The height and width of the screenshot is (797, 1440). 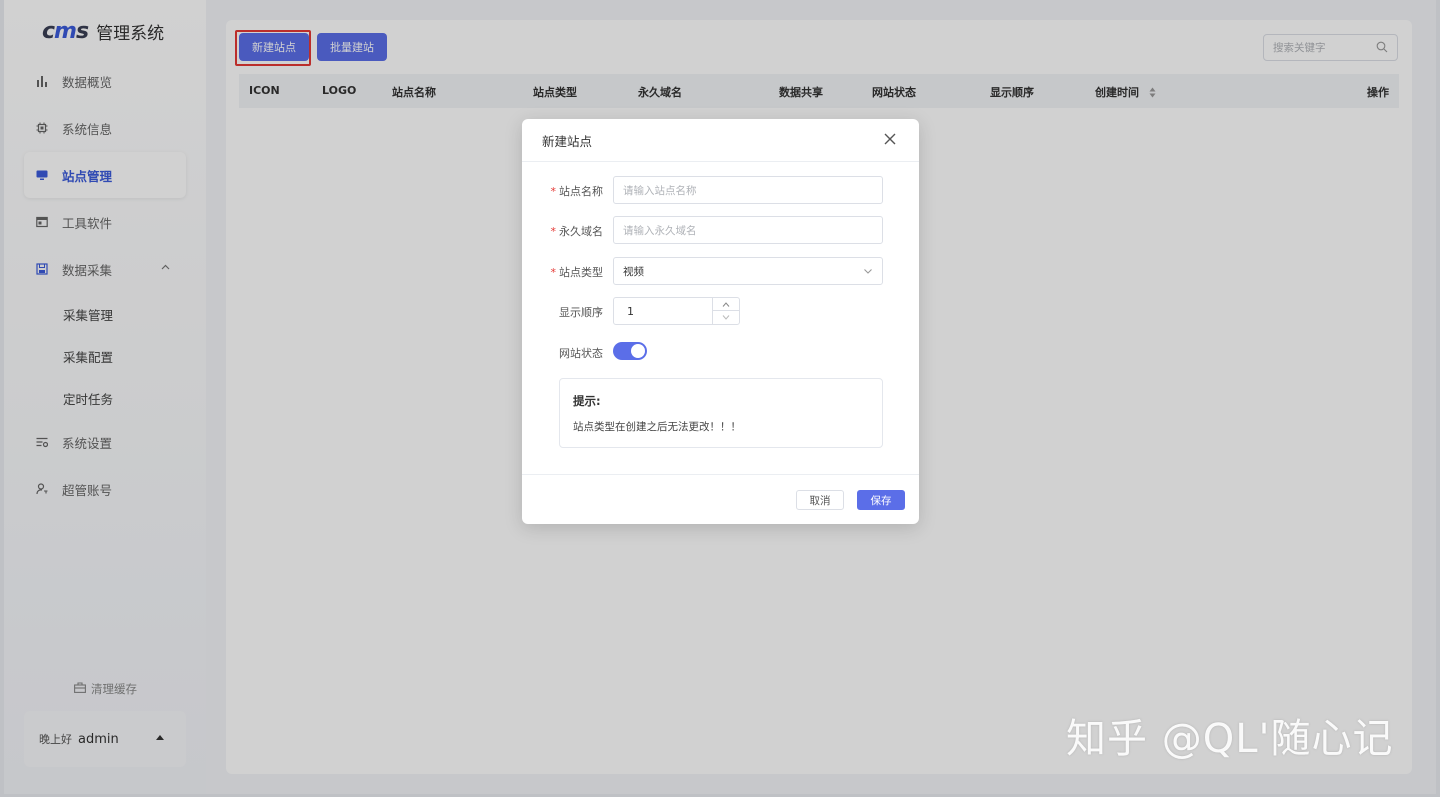 I want to click on site-name-label: * 站点名称, so click(x=577, y=191).